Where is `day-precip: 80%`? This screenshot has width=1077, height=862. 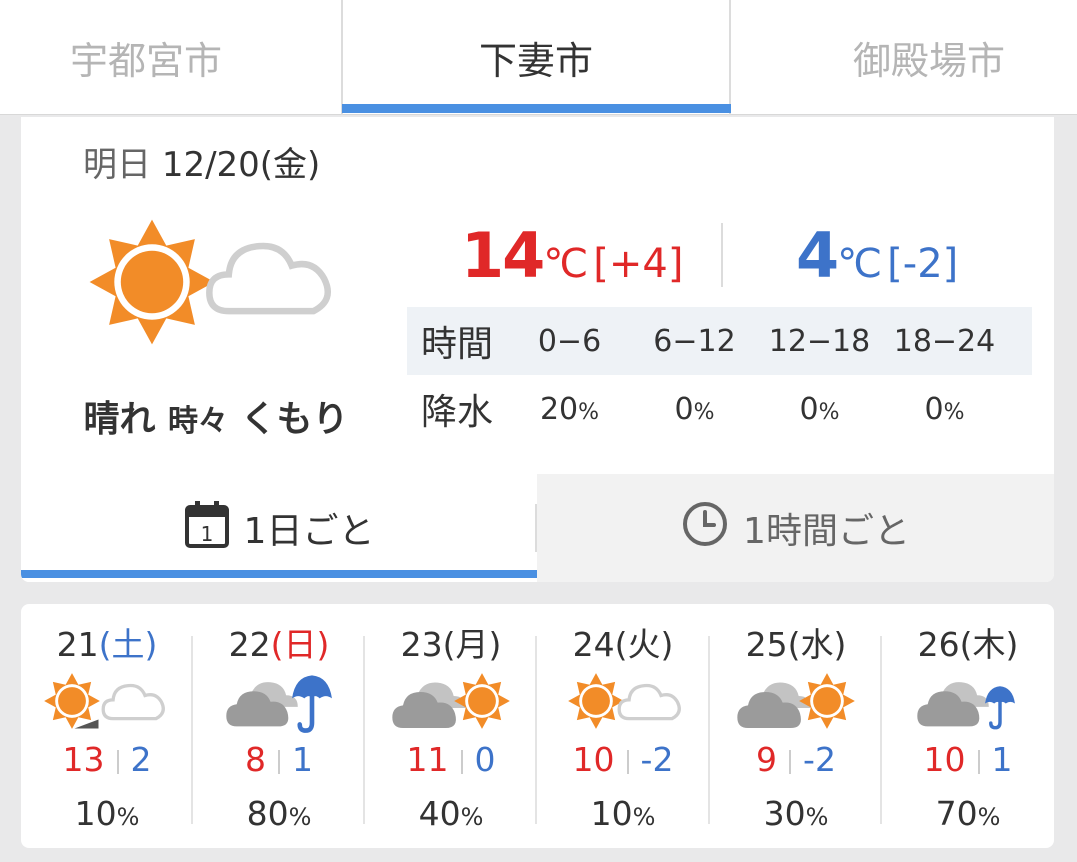 day-precip: 80% is located at coordinates (279, 813).